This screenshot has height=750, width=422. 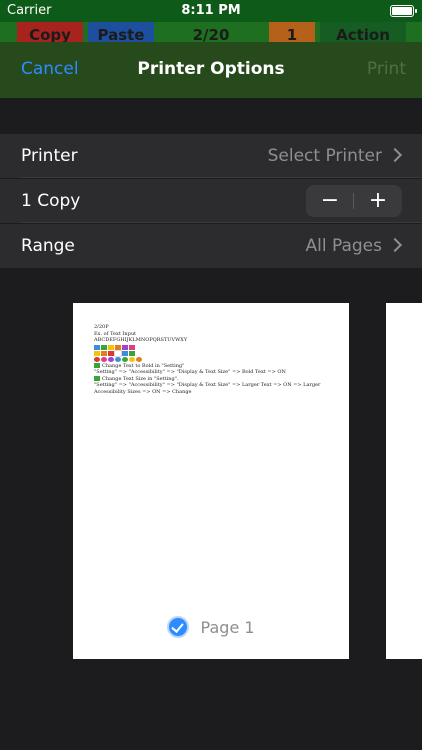 I want to click on next-page-preview, so click(x=404, y=481).